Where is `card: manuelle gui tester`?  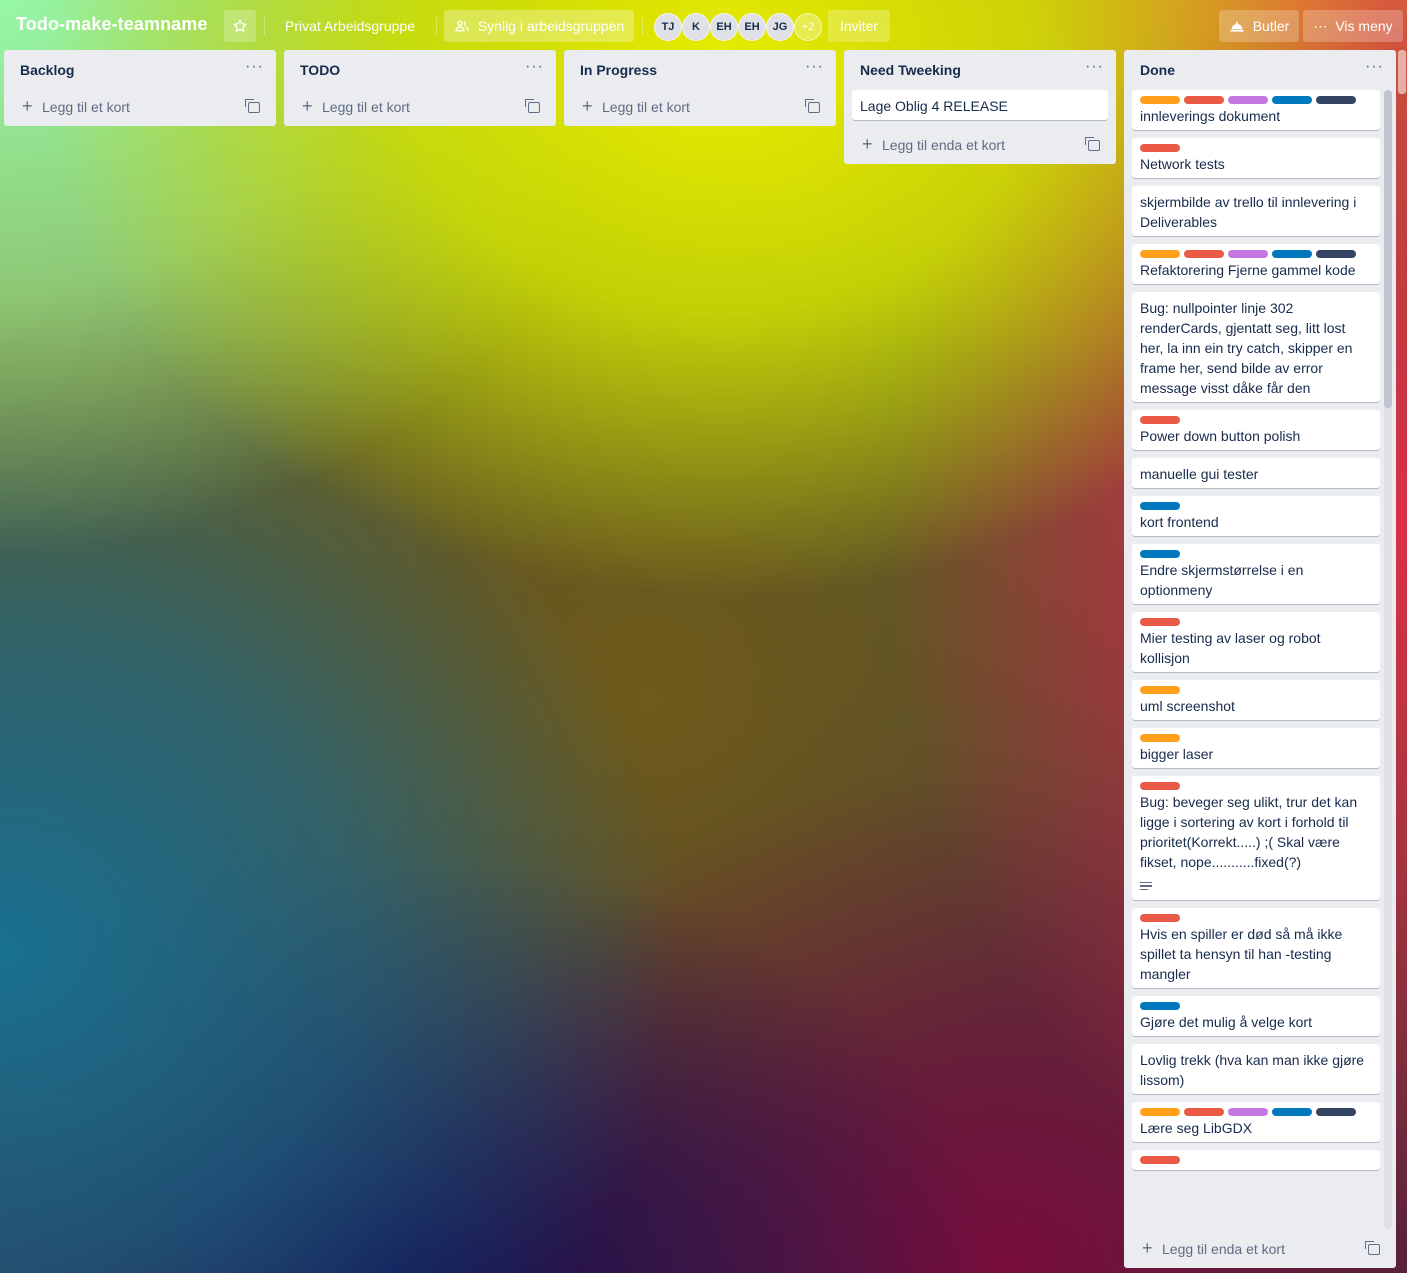
card: manuelle gui tester is located at coordinates (1256, 473).